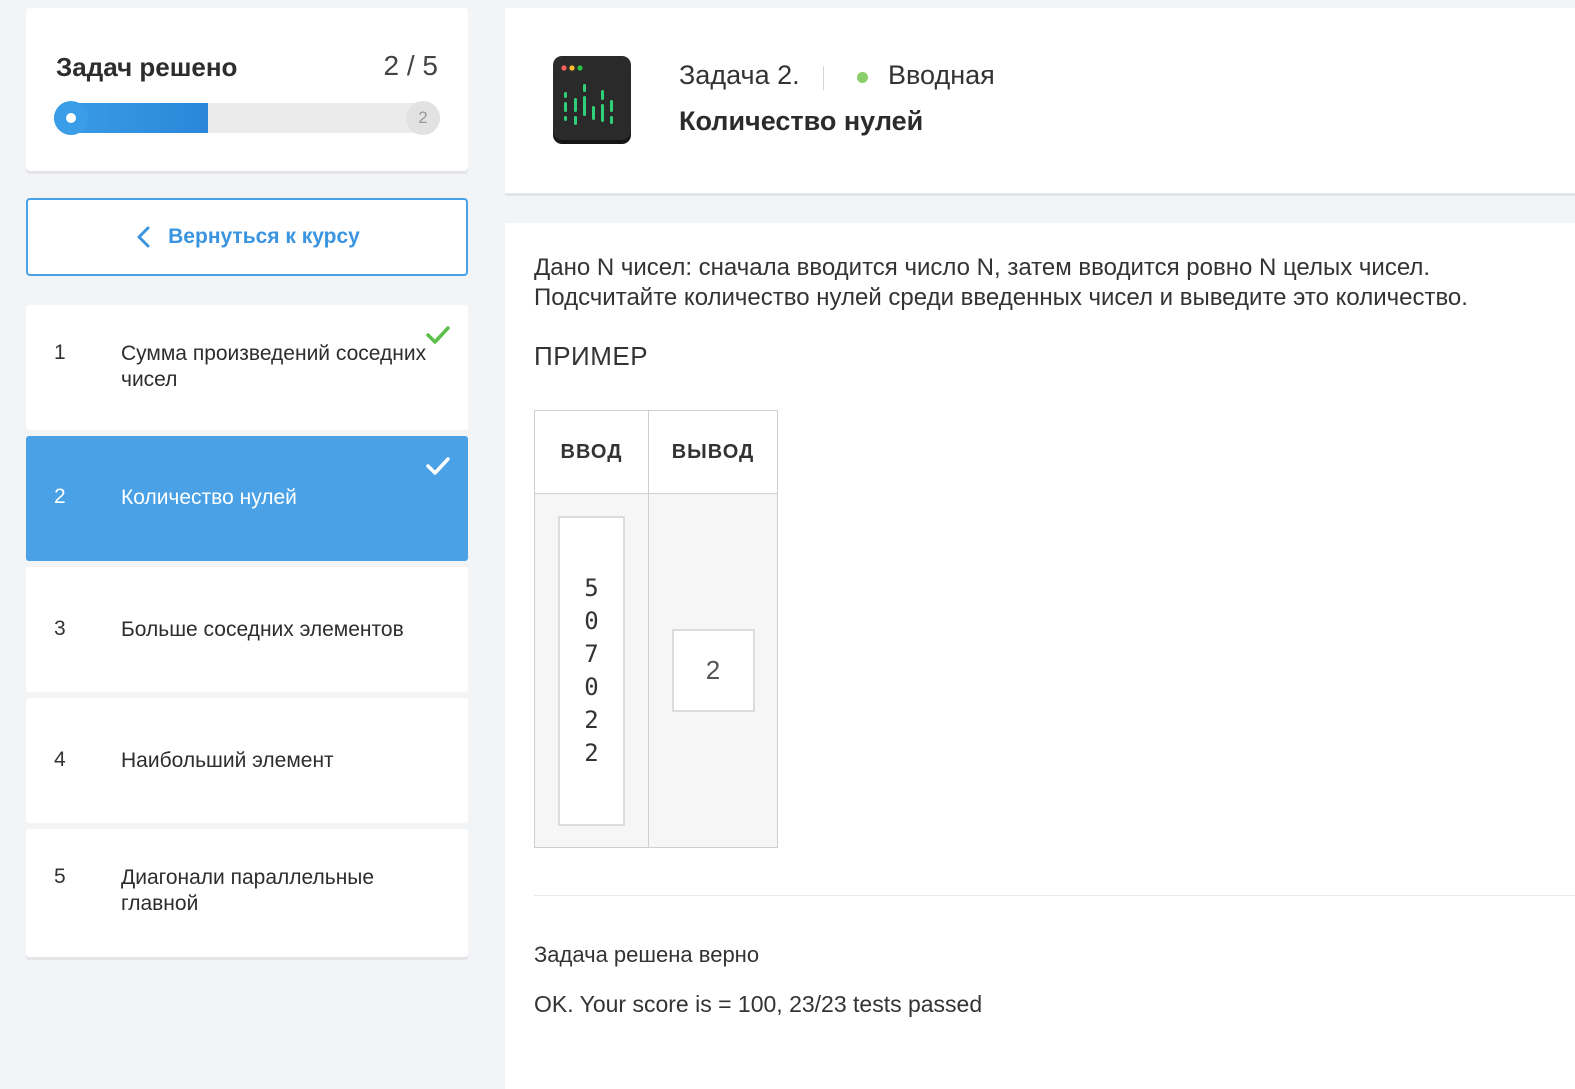 The height and width of the screenshot is (1089, 1575). What do you see at coordinates (227, 760) in the screenshot?
I see `task-title: Наибольший элемент` at bounding box center [227, 760].